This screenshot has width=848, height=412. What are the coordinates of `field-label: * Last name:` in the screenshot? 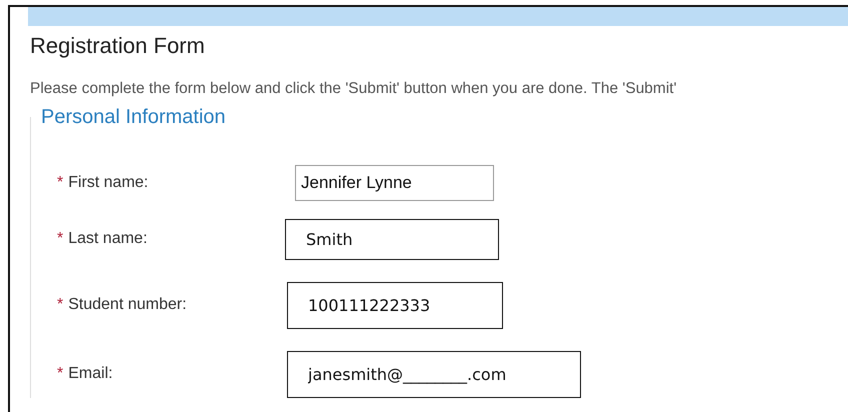 It's located at (102, 239).